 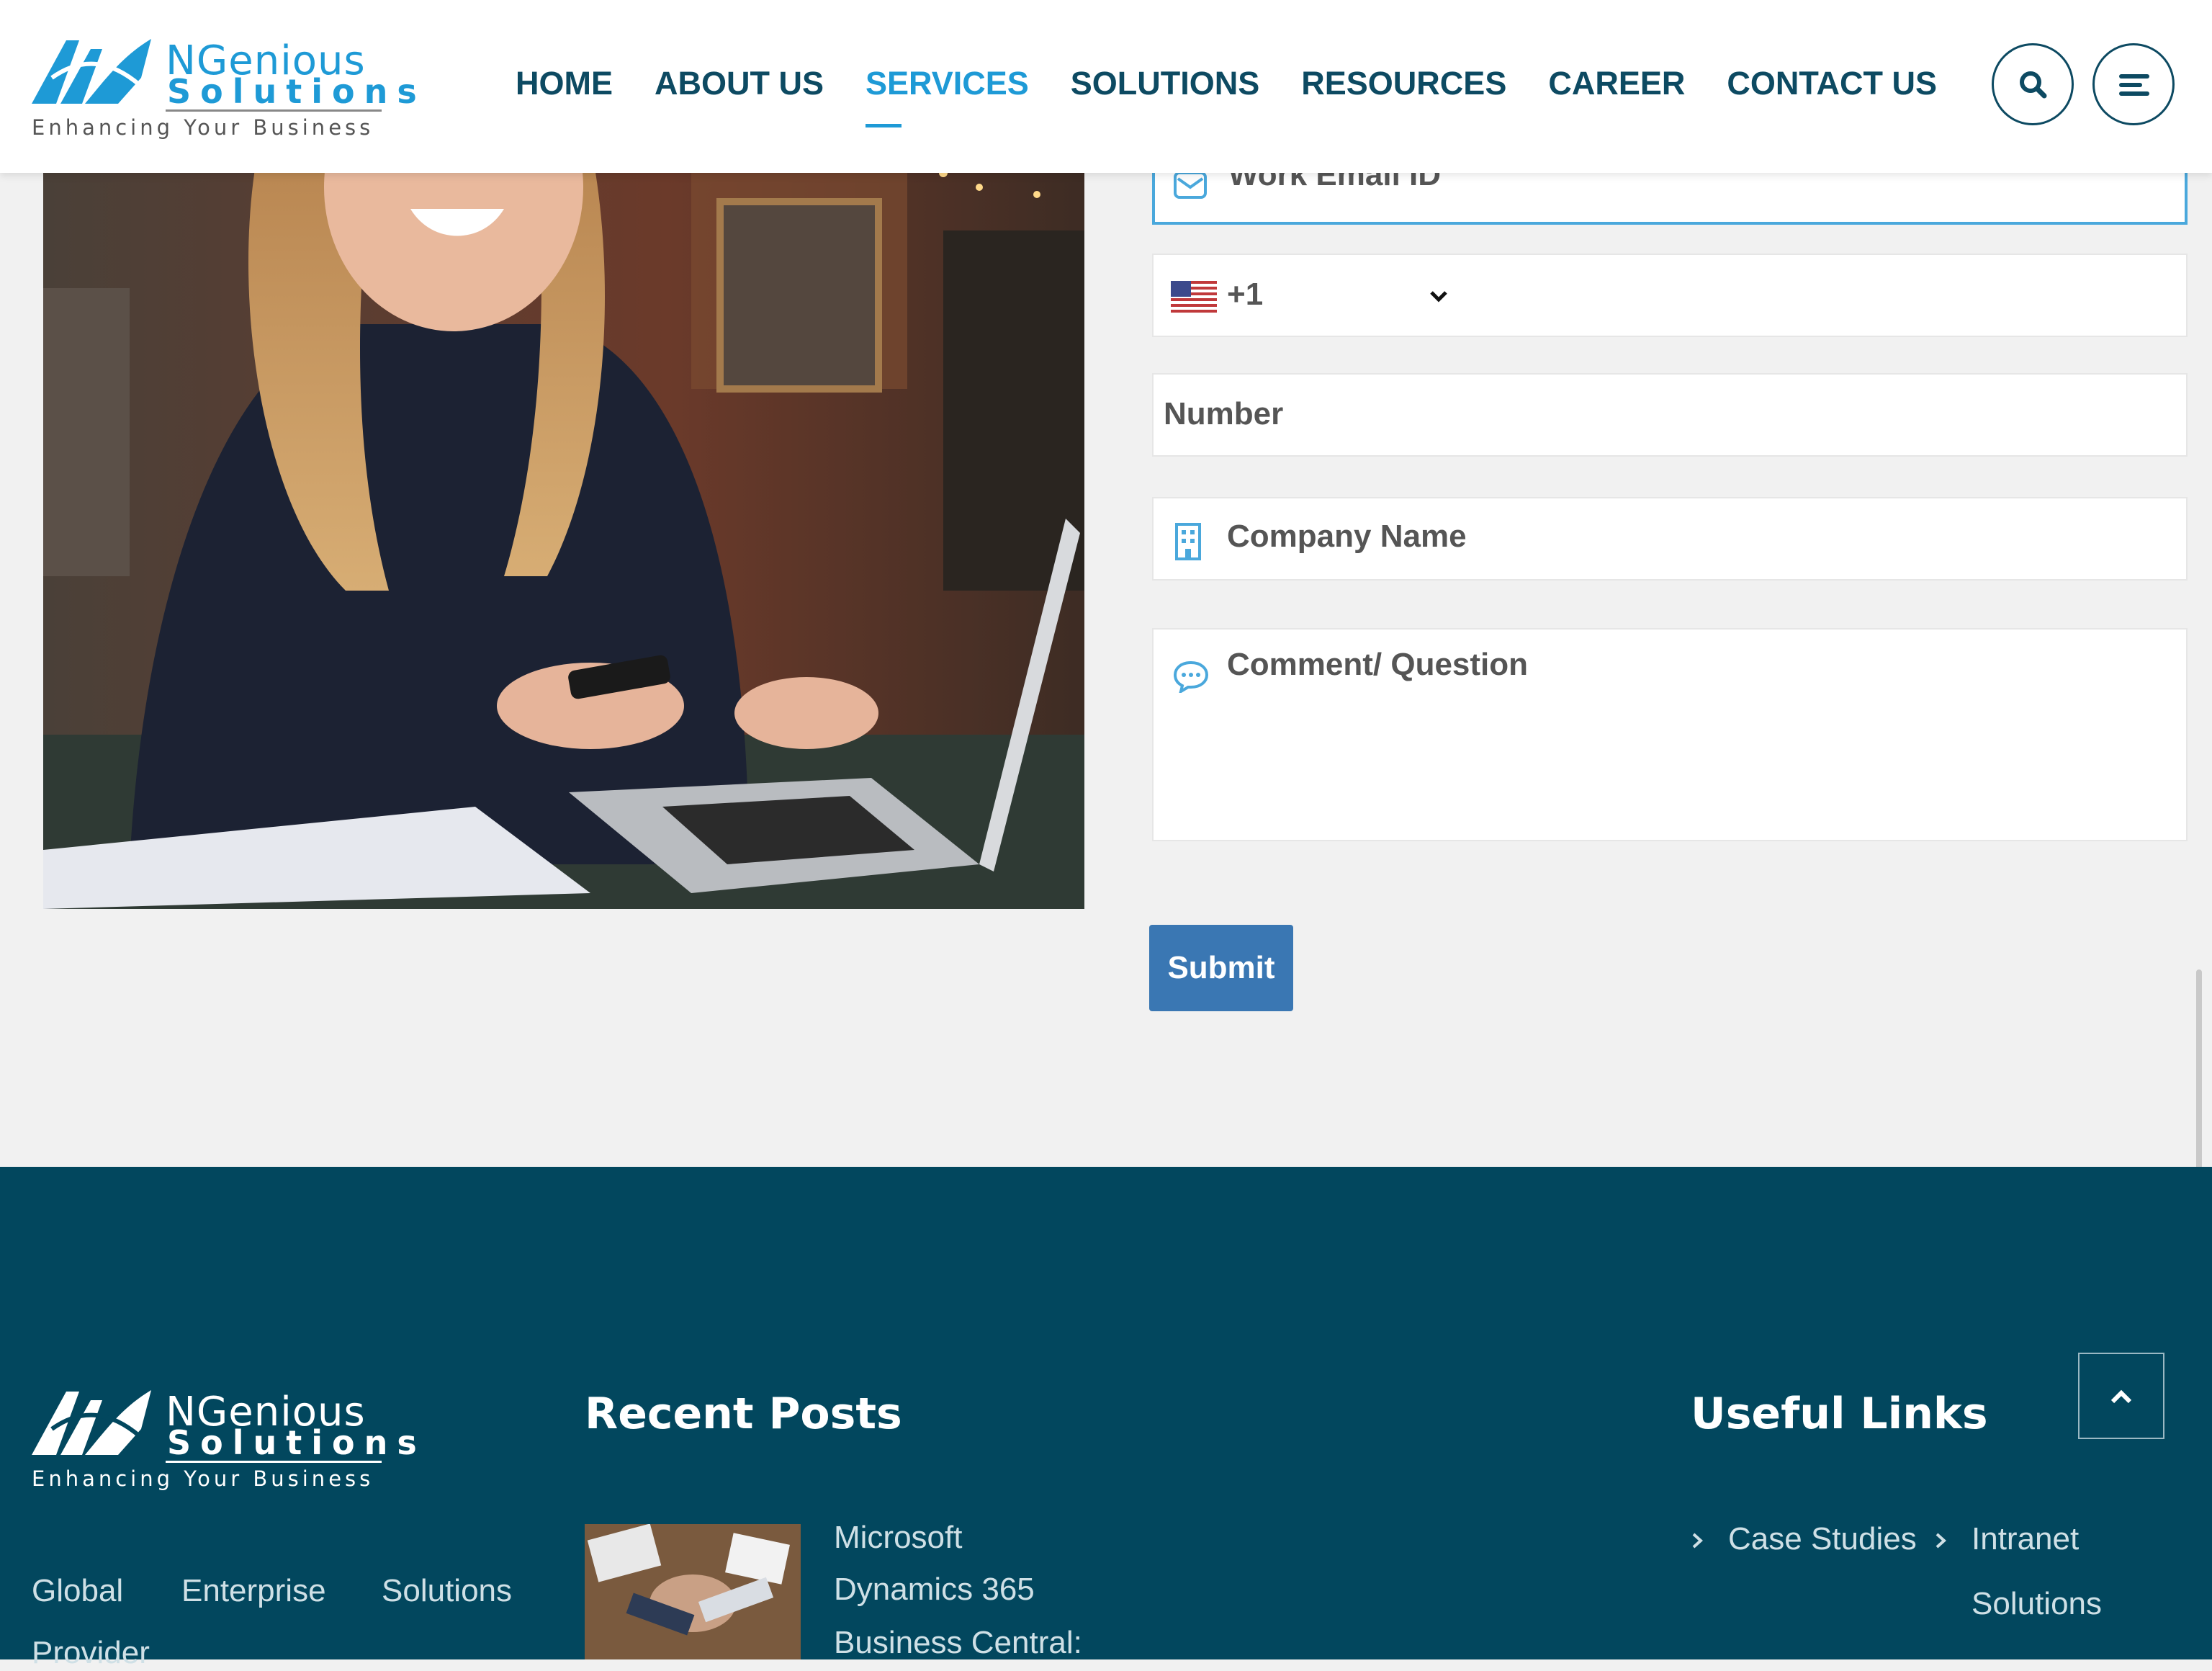 I want to click on phone-country-field: +1, so click(x=1670, y=295).